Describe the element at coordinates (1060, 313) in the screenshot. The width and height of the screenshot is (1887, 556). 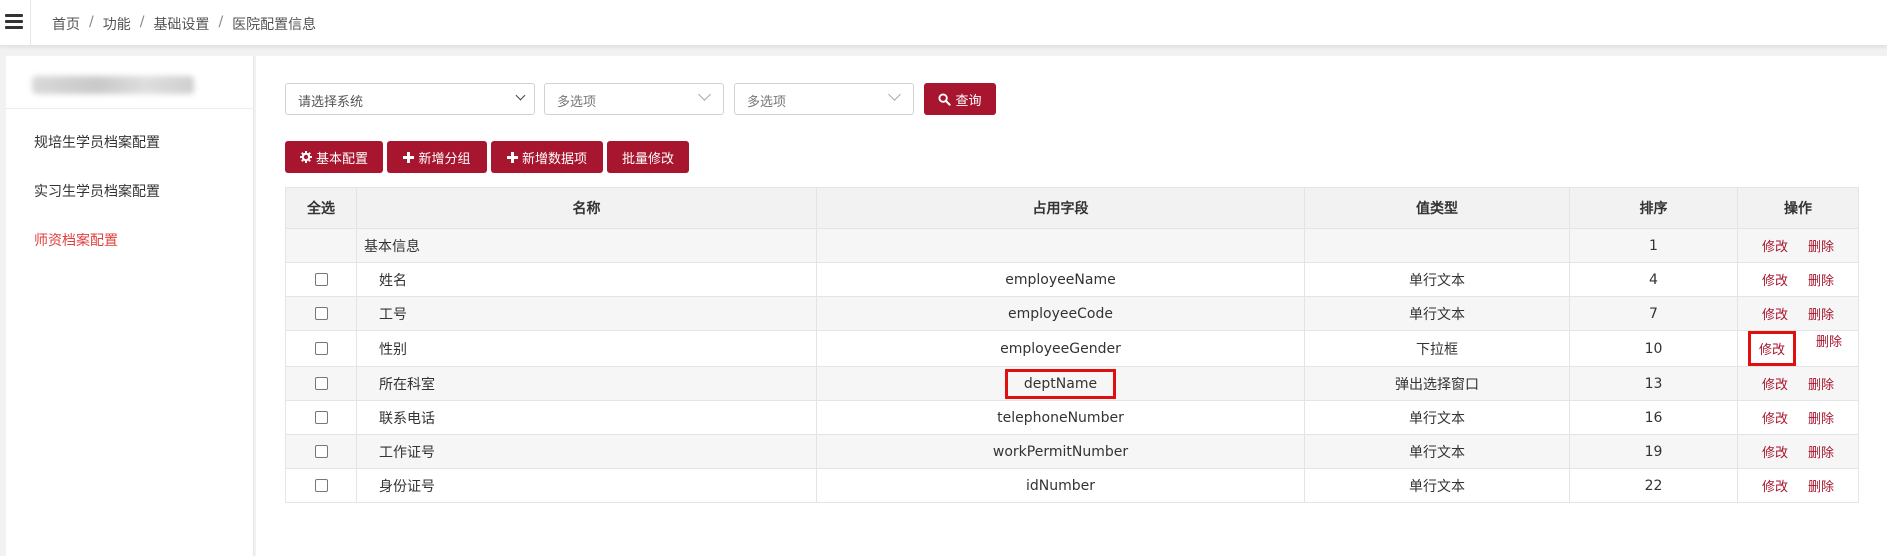
I see `row-field: employeeCode` at that location.